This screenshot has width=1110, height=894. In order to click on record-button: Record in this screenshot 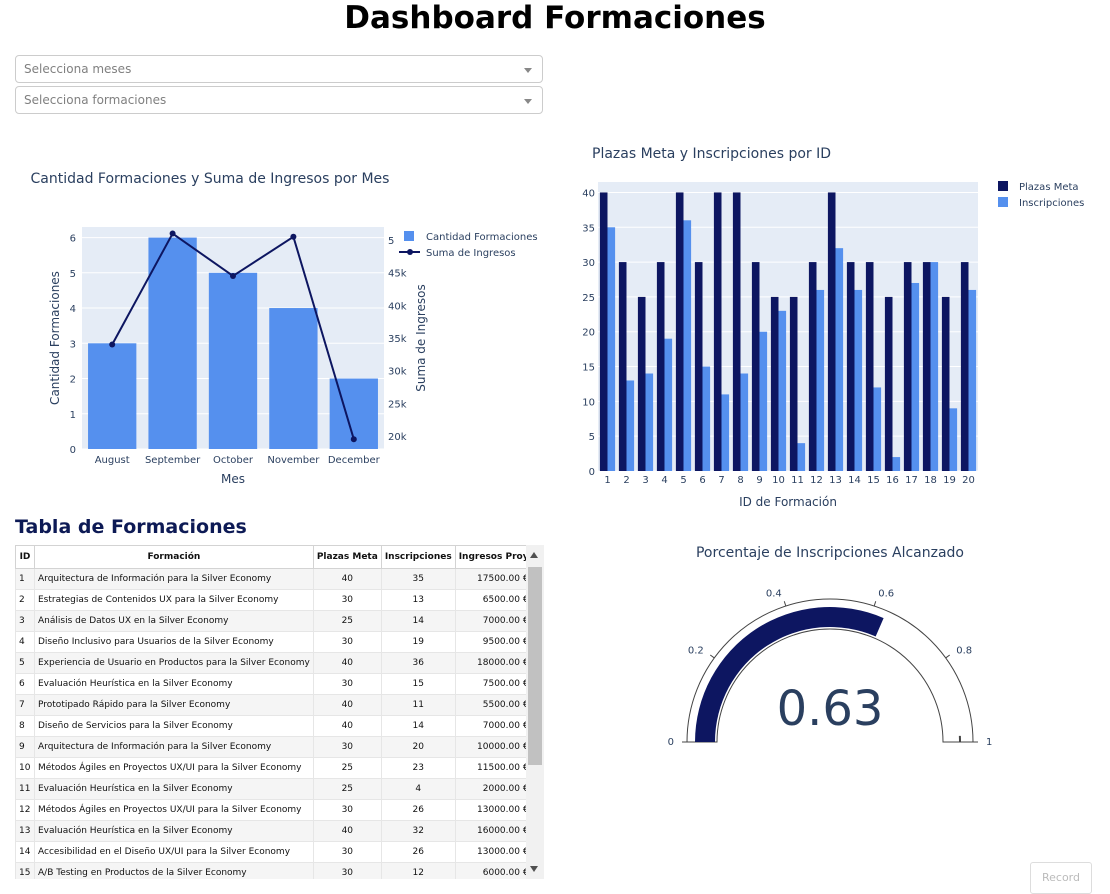, I will do `click(1061, 878)`.